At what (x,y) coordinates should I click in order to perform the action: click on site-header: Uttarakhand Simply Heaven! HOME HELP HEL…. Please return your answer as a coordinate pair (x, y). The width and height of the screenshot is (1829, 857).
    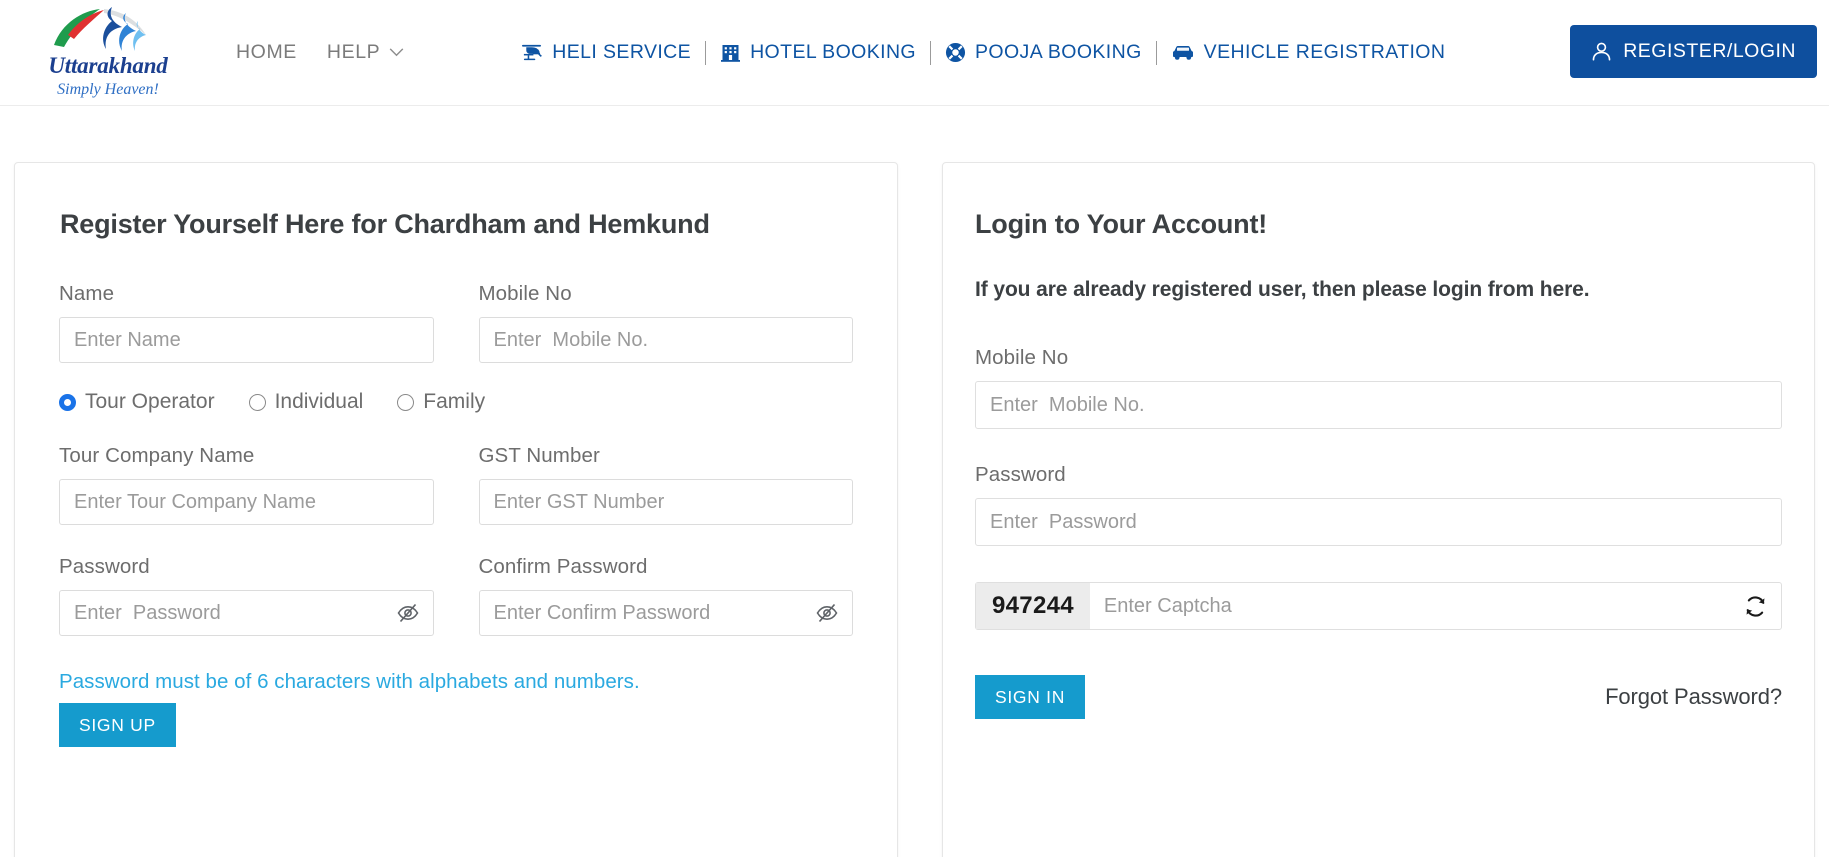
    Looking at the image, I should click on (914, 53).